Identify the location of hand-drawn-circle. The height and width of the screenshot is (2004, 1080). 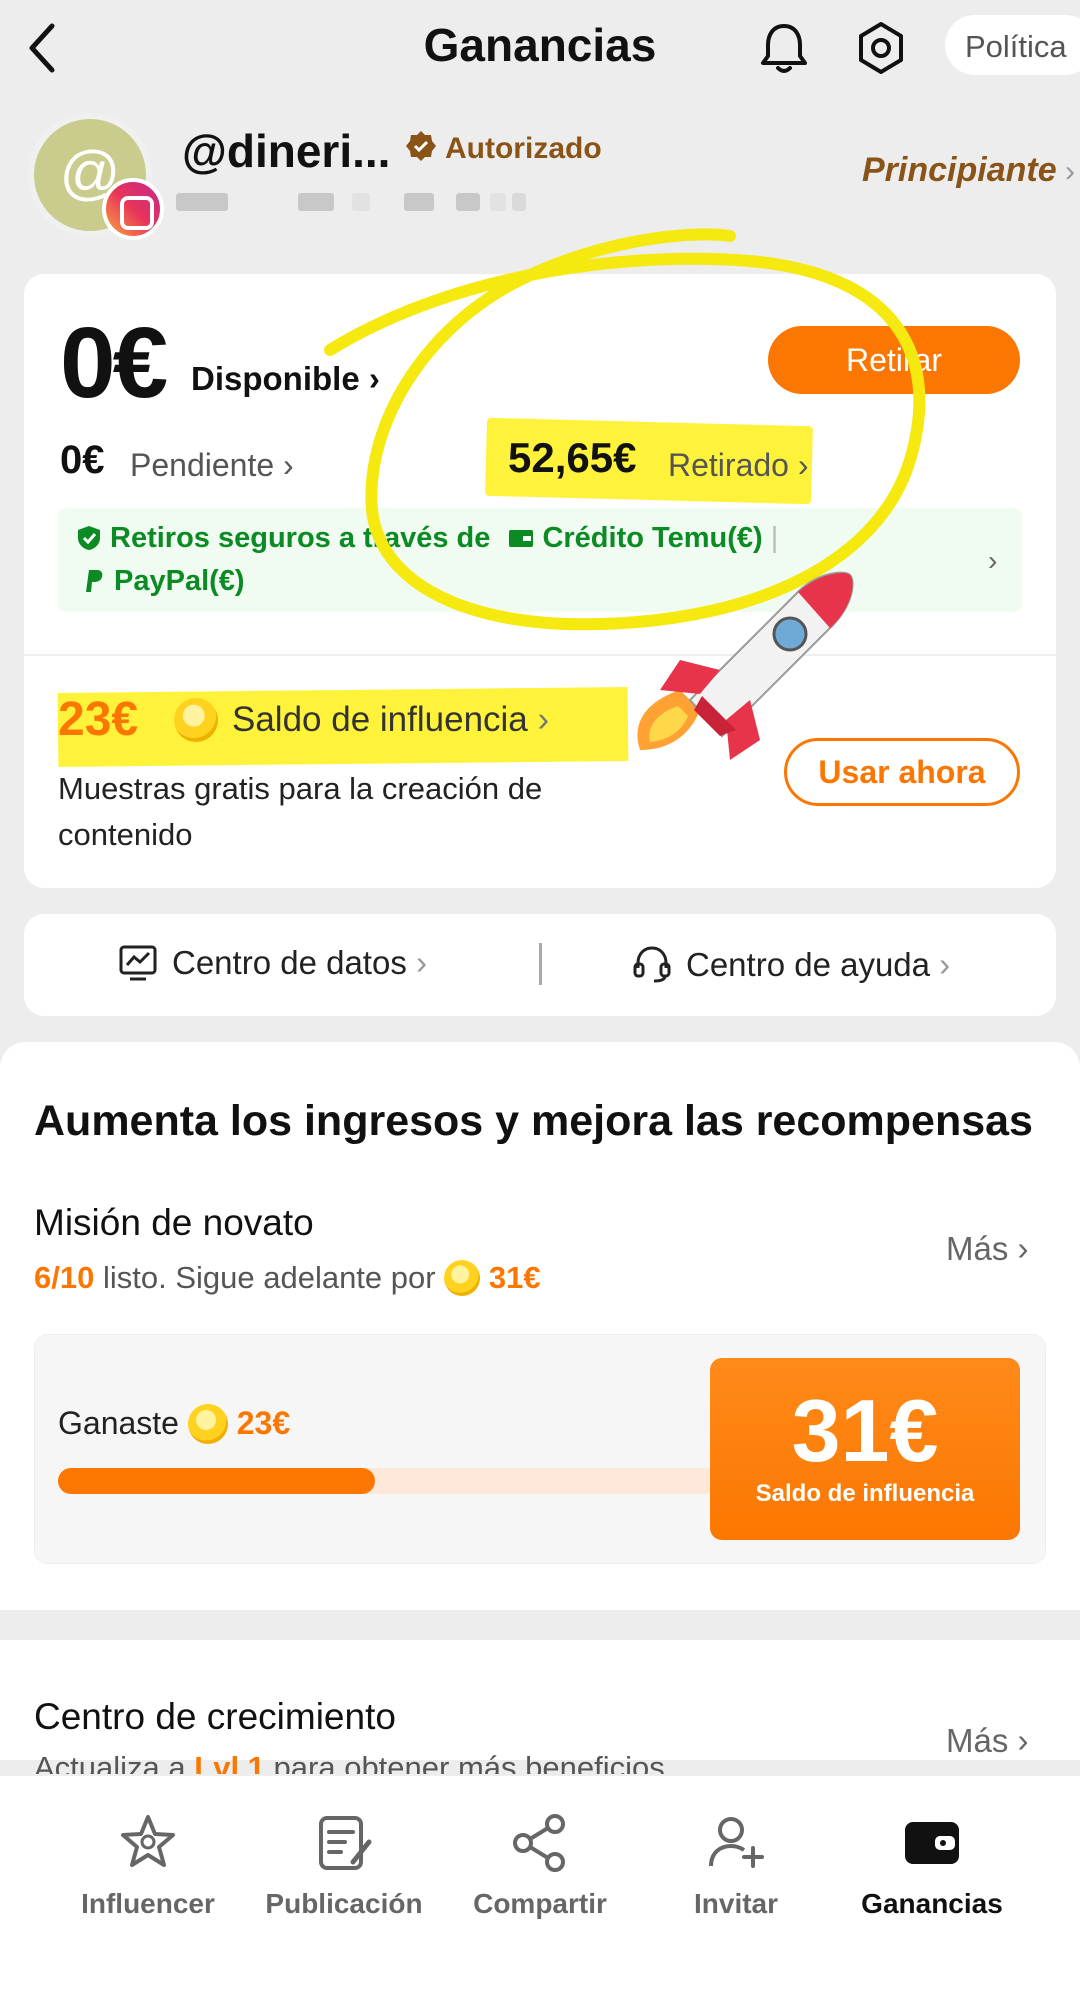
(625, 429).